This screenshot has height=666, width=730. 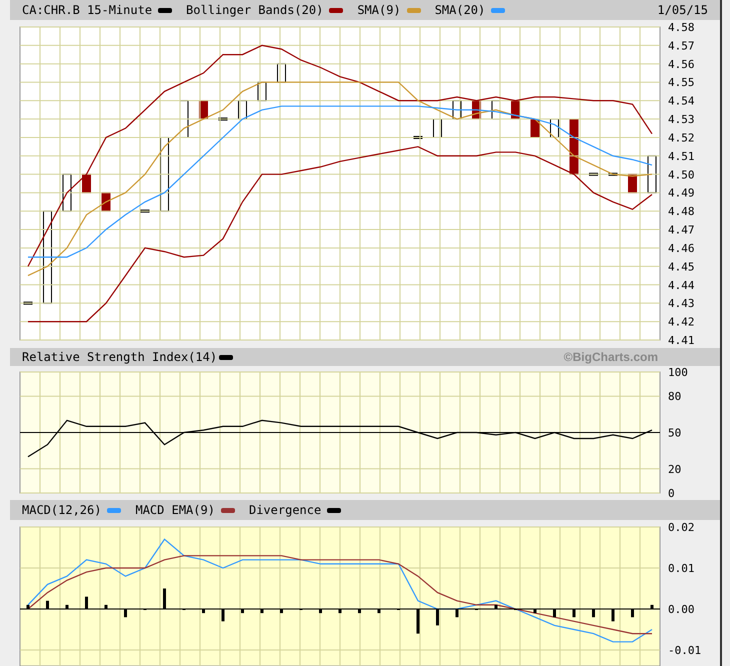 What do you see at coordinates (379, 10) in the screenshot?
I see `legend-label: SMA(9)` at bounding box center [379, 10].